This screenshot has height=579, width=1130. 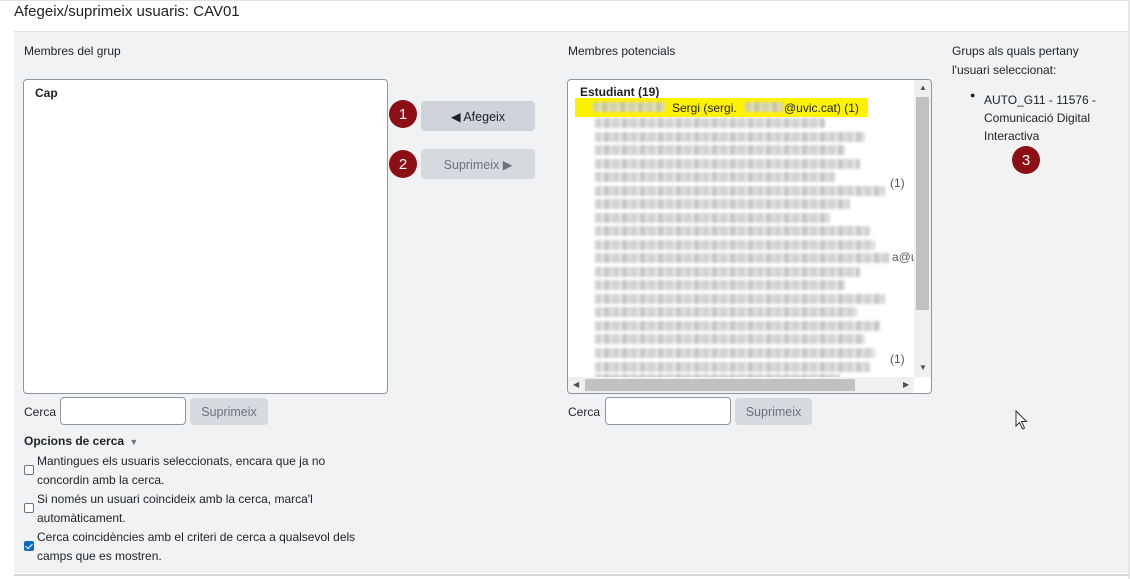 I want to click on scroll-up-icon: ▲, so click(x=923, y=87).